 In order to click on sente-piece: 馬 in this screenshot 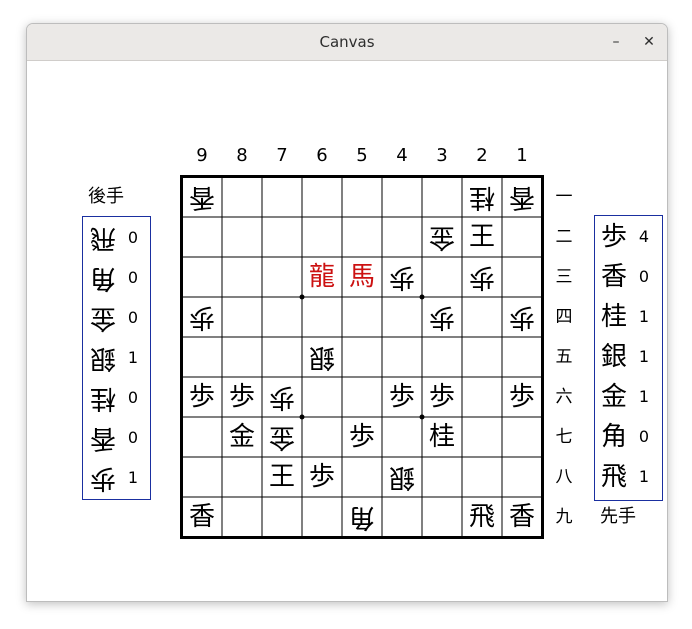, I will do `click(362, 277)`.